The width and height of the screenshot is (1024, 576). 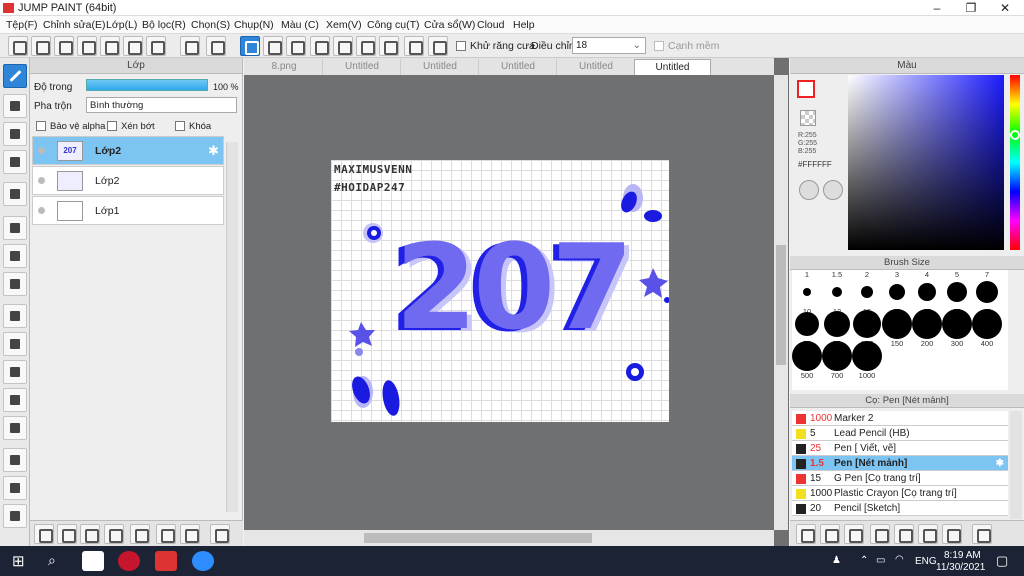 I want to click on maximize-button: ❐, so click(x=971, y=8).